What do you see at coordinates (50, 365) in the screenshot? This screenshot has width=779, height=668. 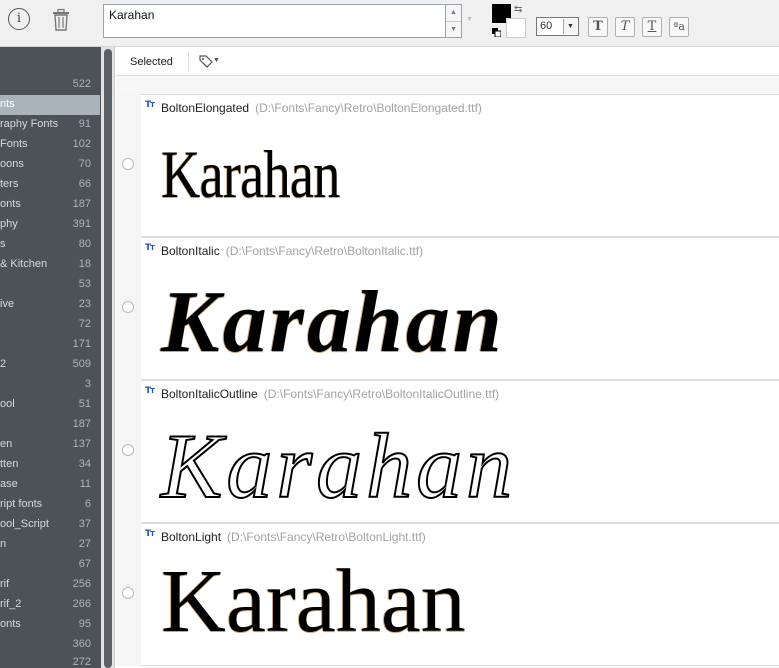 I see `sidebar-item: 2 509` at bounding box center [50, 365].